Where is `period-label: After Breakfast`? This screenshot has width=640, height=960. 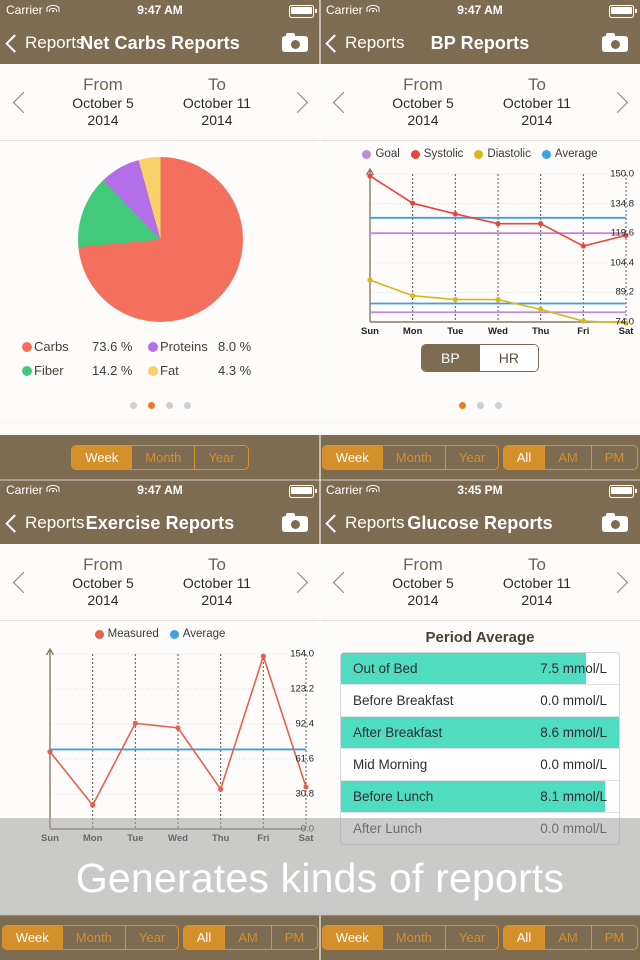
period-label: After Breakfast is located at coordinates (398, 732).